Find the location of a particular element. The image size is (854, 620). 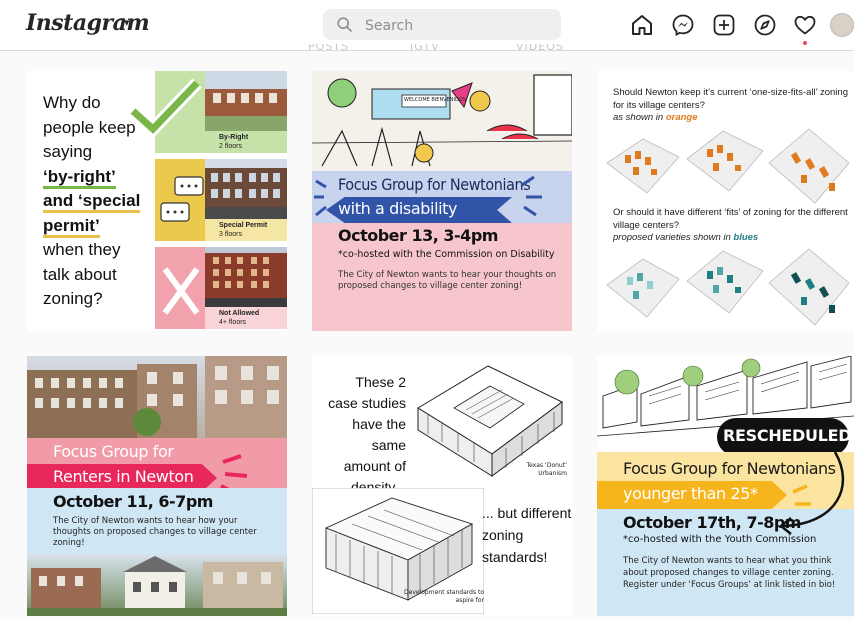

home-icon is located at coordinates (642, 25).